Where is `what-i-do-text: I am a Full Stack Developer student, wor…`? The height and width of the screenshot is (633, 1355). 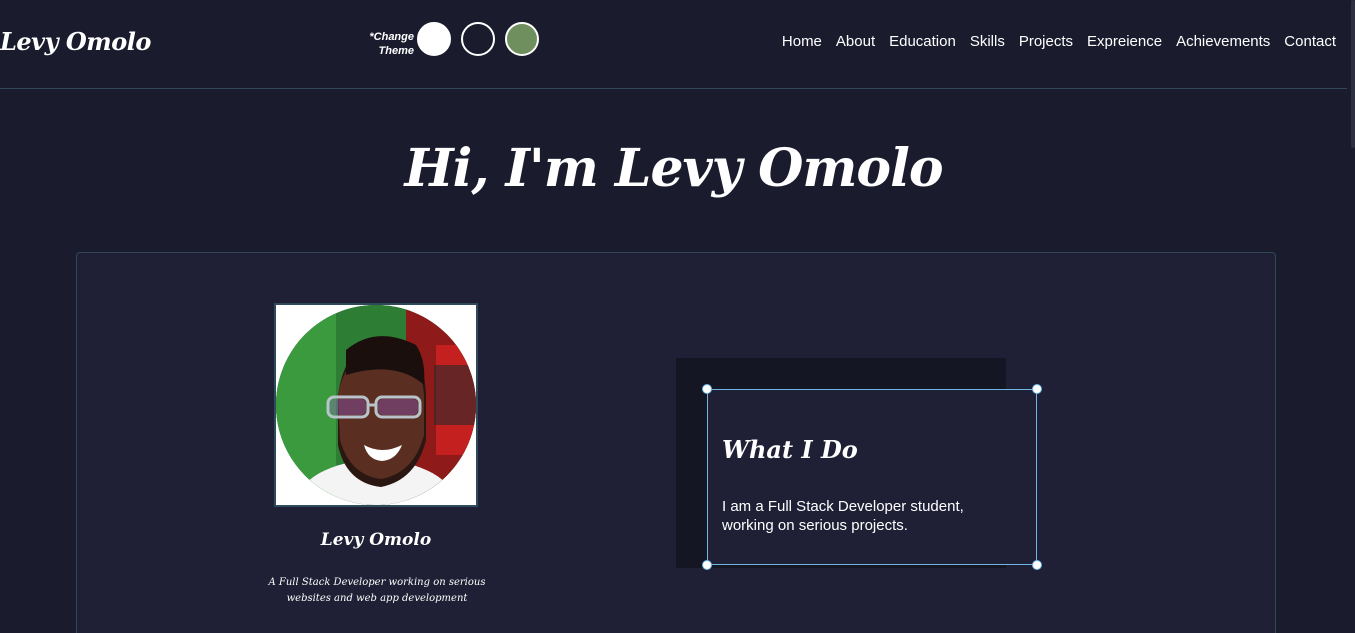 what-i-do-text: I am a Full Stack Developer student, wor… is located at coordinates (843, 516).